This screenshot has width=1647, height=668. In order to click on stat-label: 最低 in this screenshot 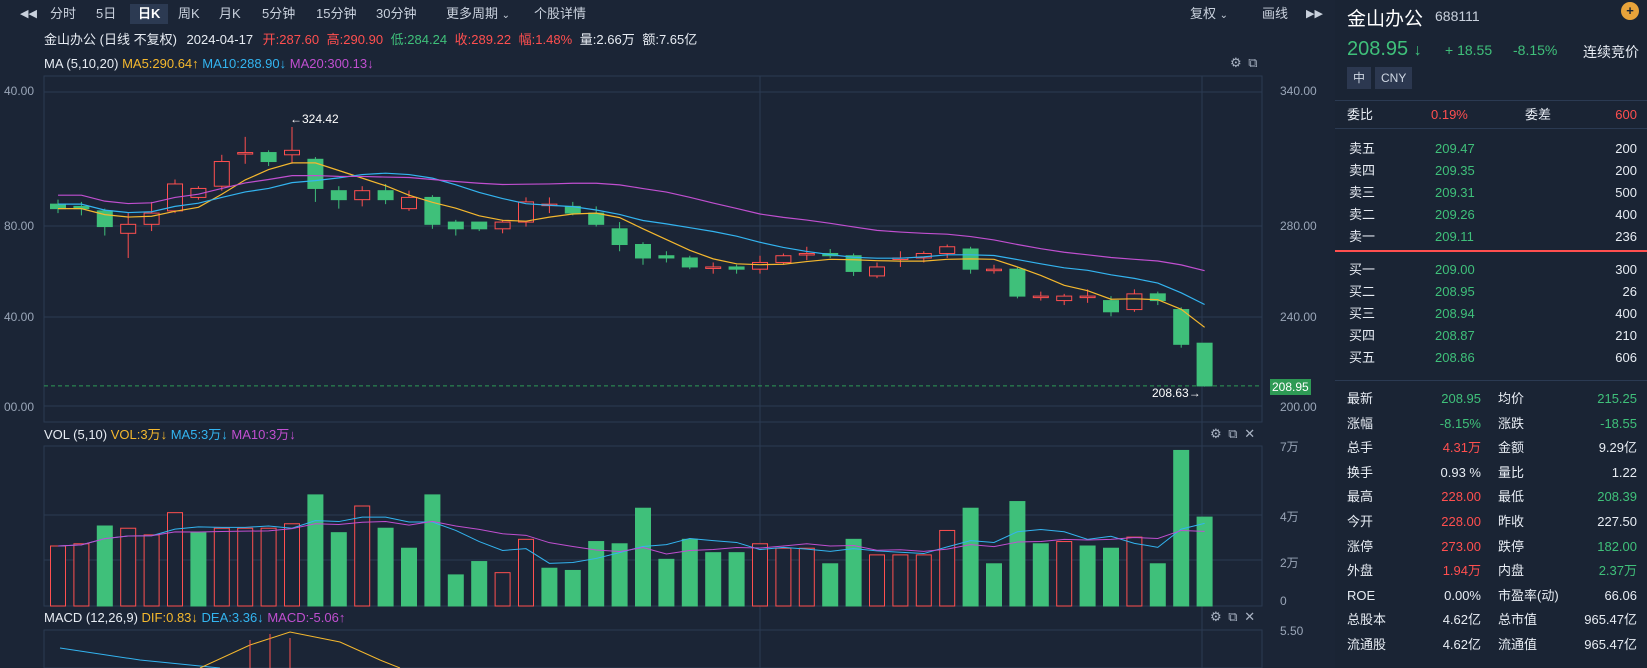, I will do `click(1511, 497)`.